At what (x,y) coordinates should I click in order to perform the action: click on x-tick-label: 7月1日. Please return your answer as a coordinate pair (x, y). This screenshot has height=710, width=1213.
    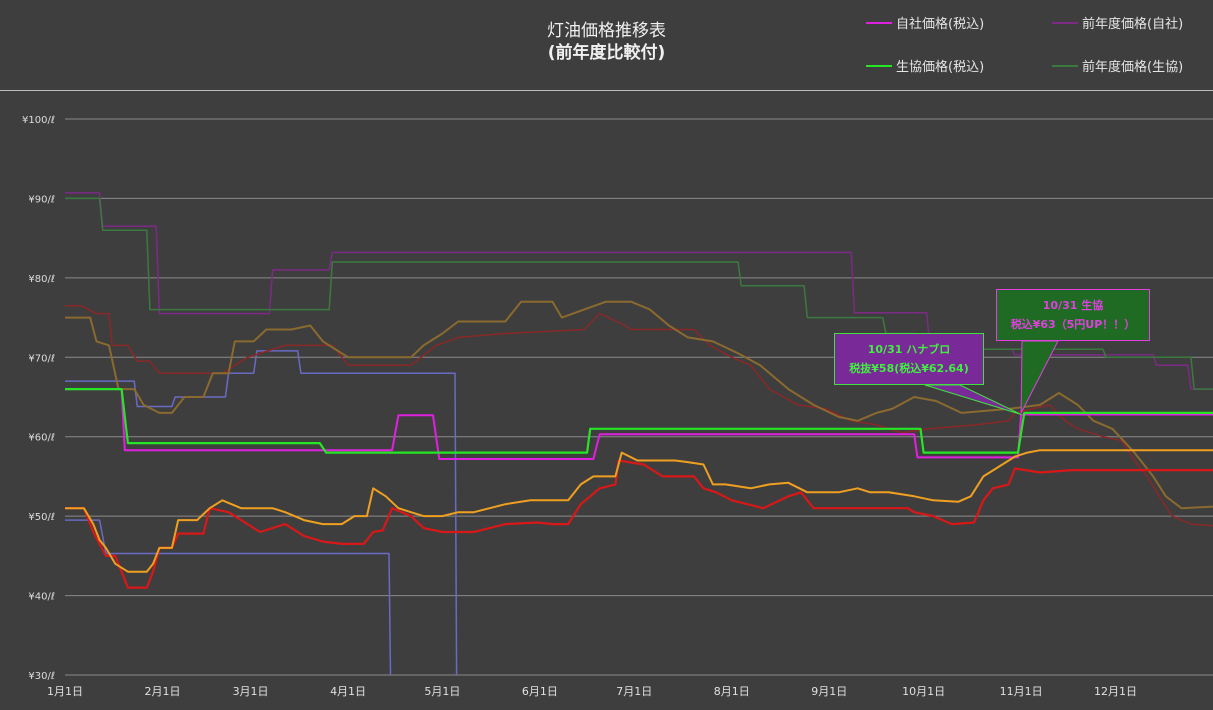
    Looking at the image, I should click on (634, 691).